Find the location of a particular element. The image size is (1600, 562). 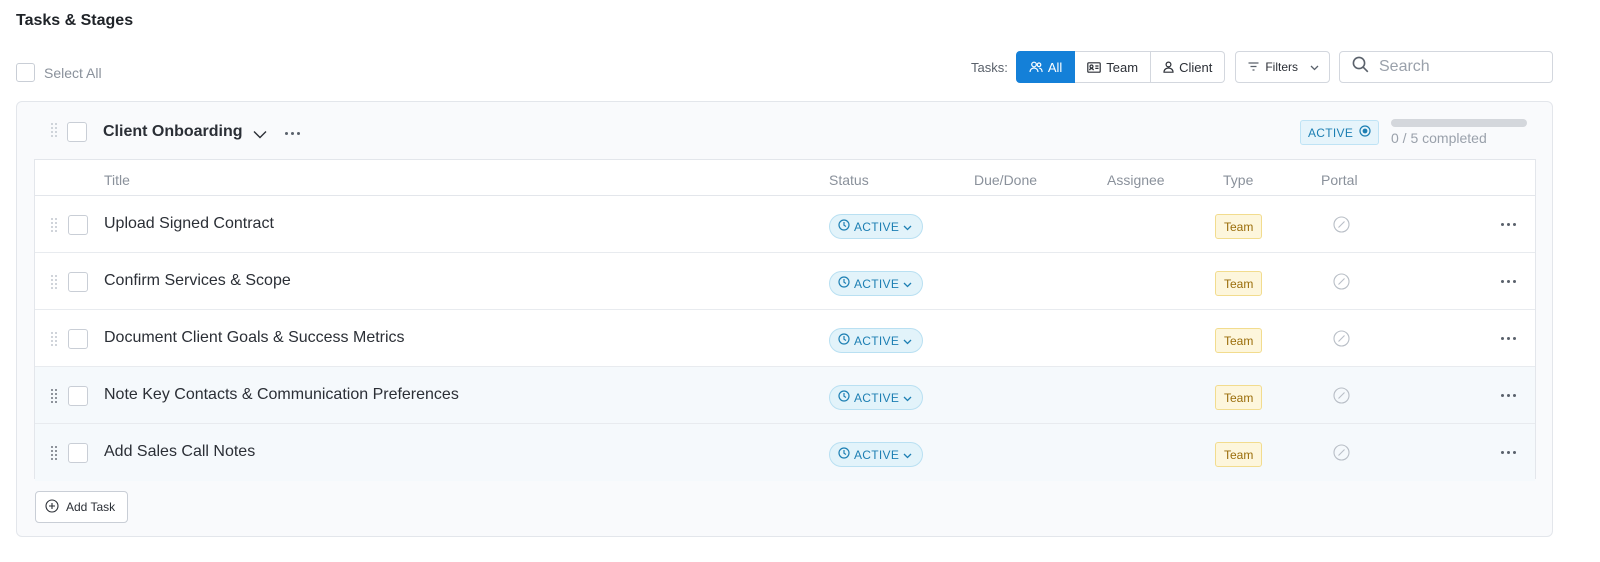

search-input is located at coordinates (1459, 67).